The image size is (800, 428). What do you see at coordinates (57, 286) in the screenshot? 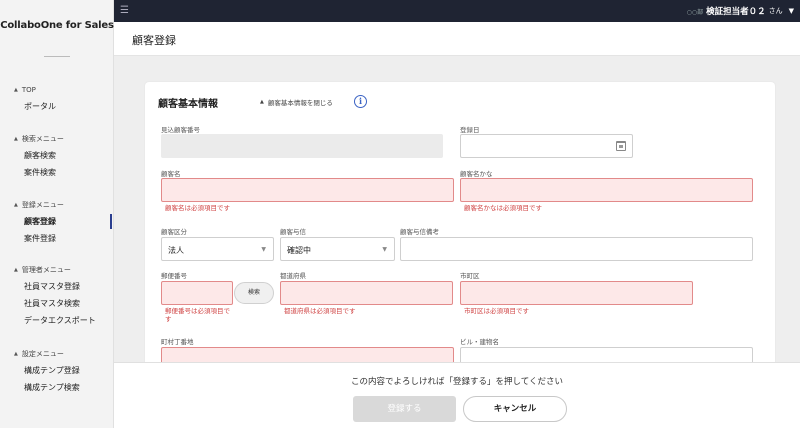
I see `sidebar-item-employee-register: 社員マスタ登録` at bounding box center [57, 286].